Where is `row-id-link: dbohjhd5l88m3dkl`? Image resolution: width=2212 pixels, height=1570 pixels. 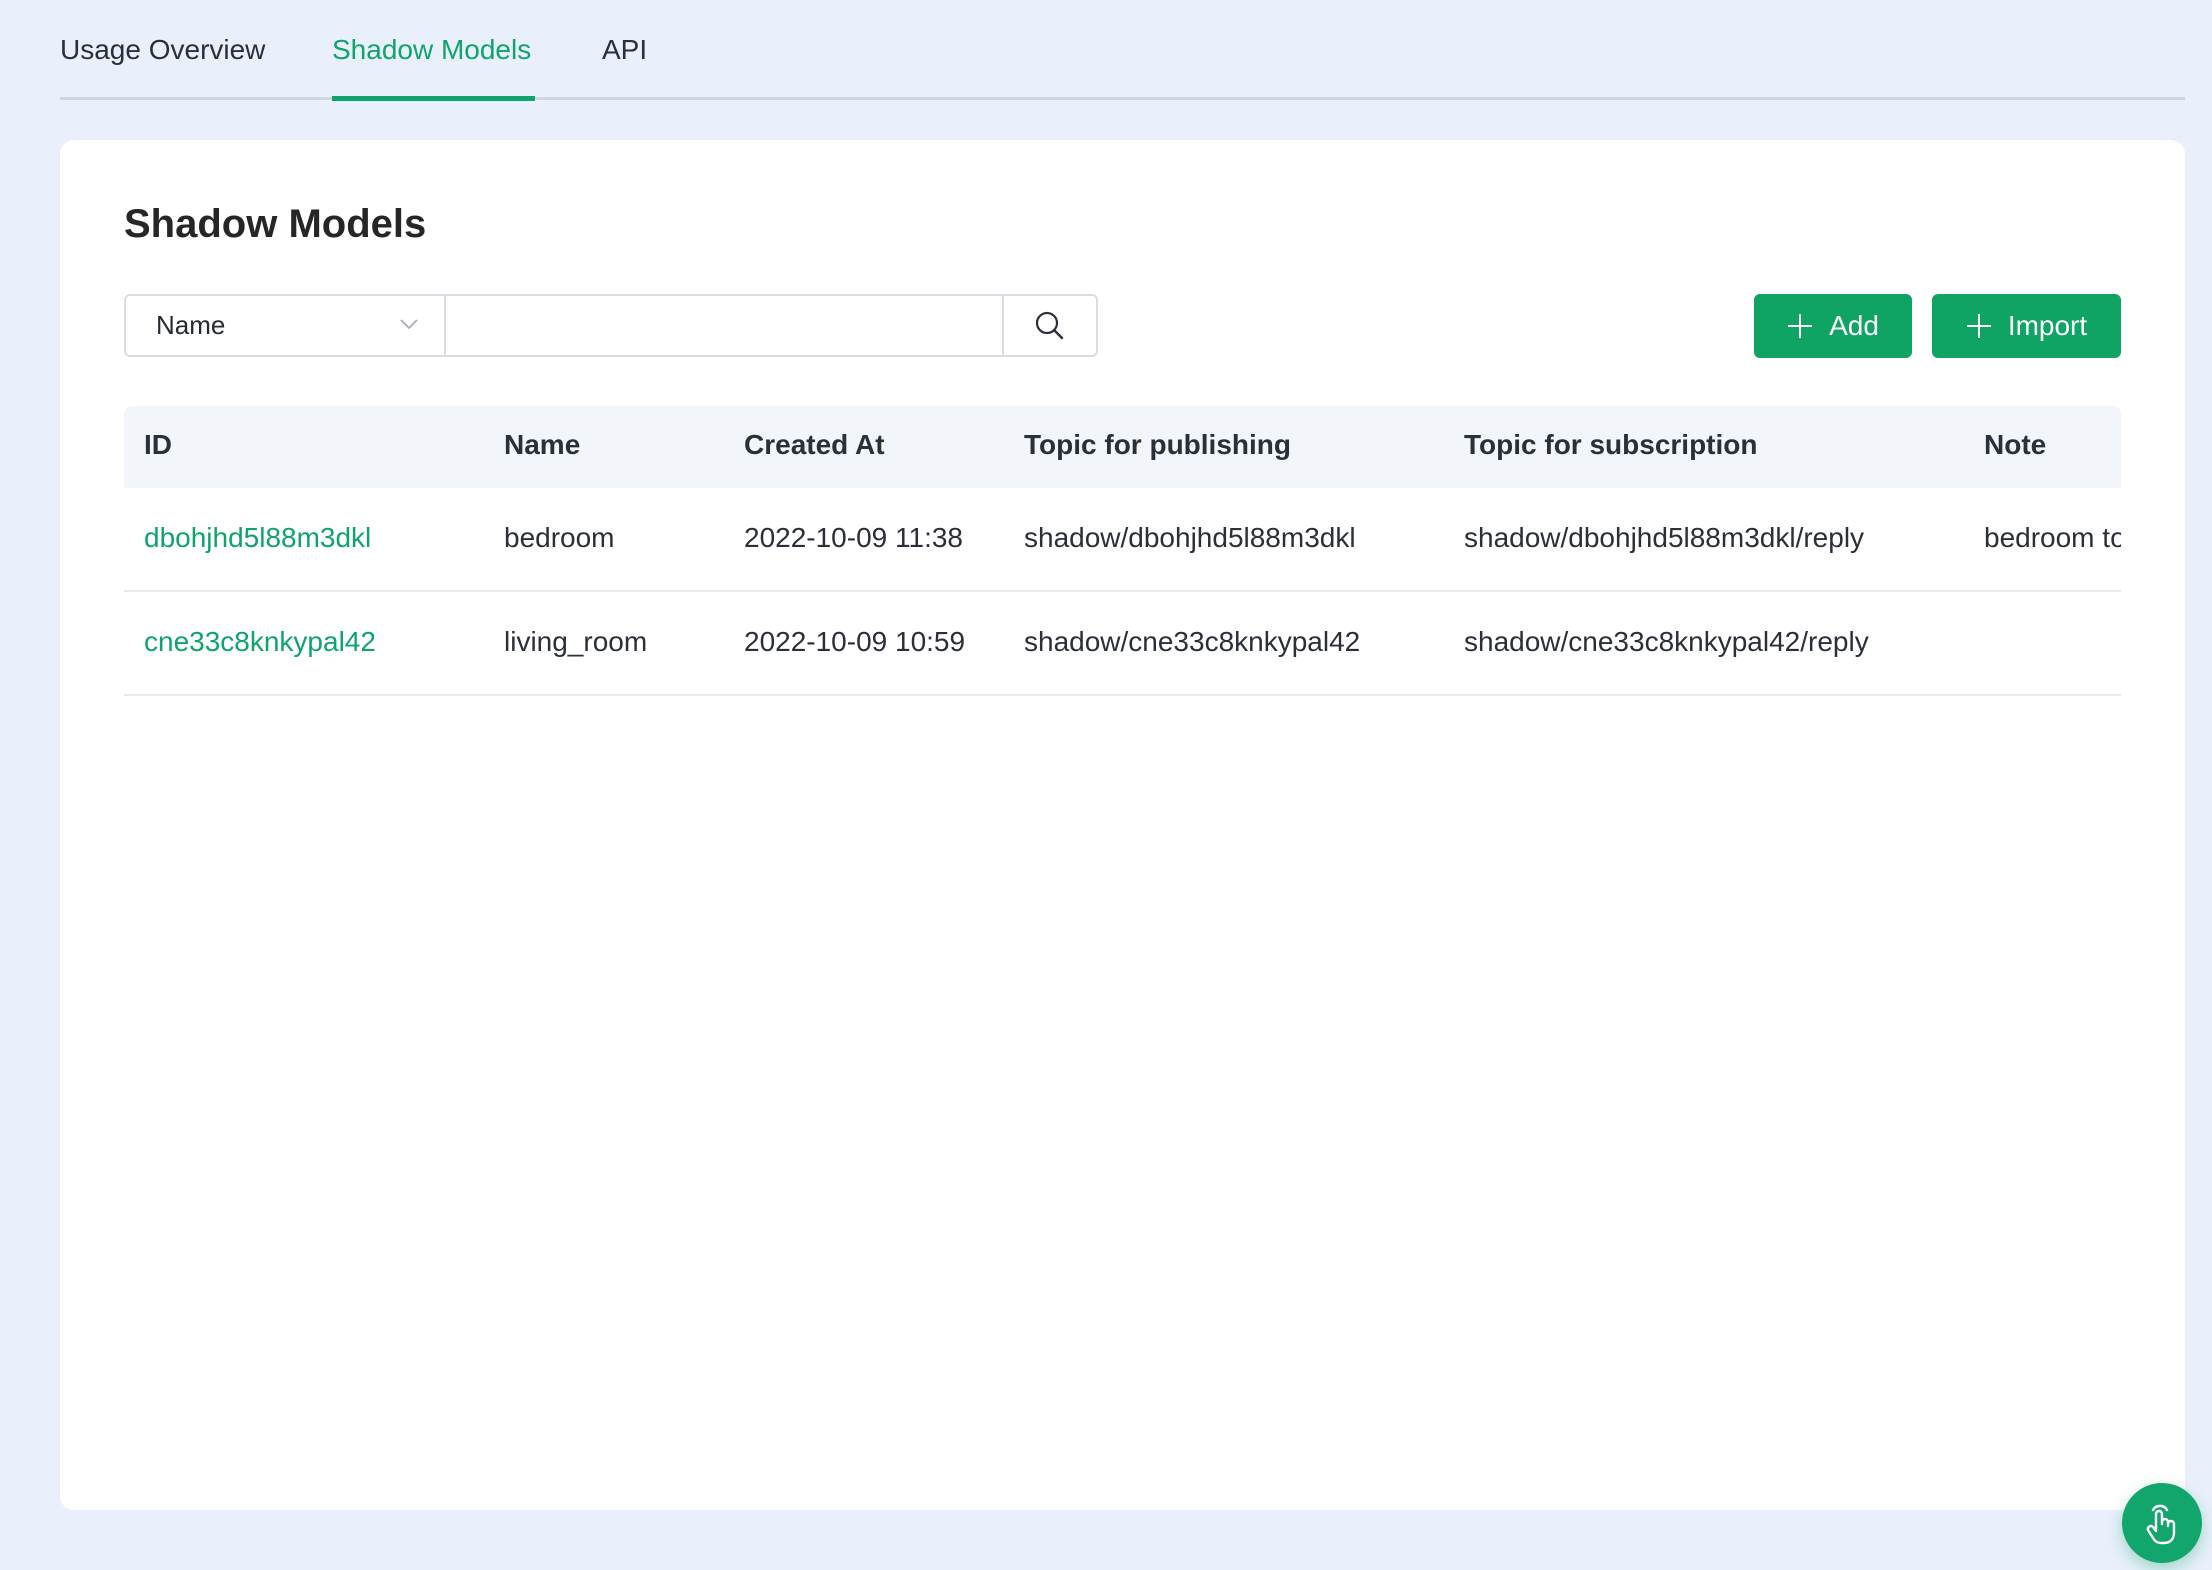 row-id-link: dbohjhd5l88m3dkl is located at coordinates (257, 538).